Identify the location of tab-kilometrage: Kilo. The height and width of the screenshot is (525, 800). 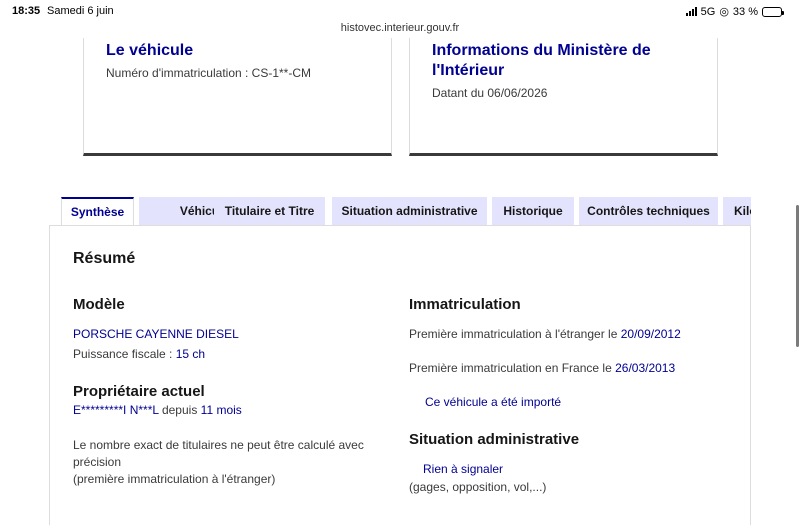
(737, 211).